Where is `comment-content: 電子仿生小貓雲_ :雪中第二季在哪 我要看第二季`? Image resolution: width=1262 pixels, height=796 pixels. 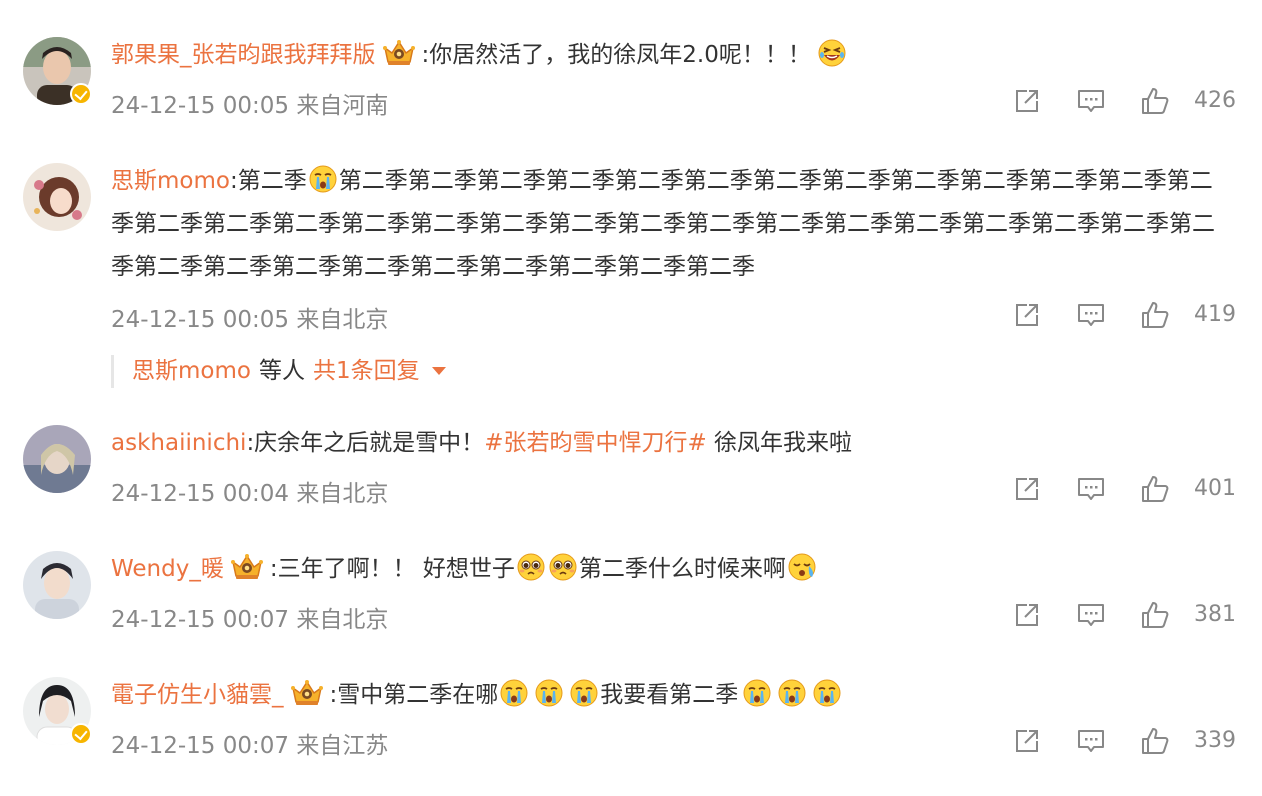 comment-content: 電子仿生小貓雲_ :雪中第二季在哪 我要看第二季 is located at coordinates (666, 695).